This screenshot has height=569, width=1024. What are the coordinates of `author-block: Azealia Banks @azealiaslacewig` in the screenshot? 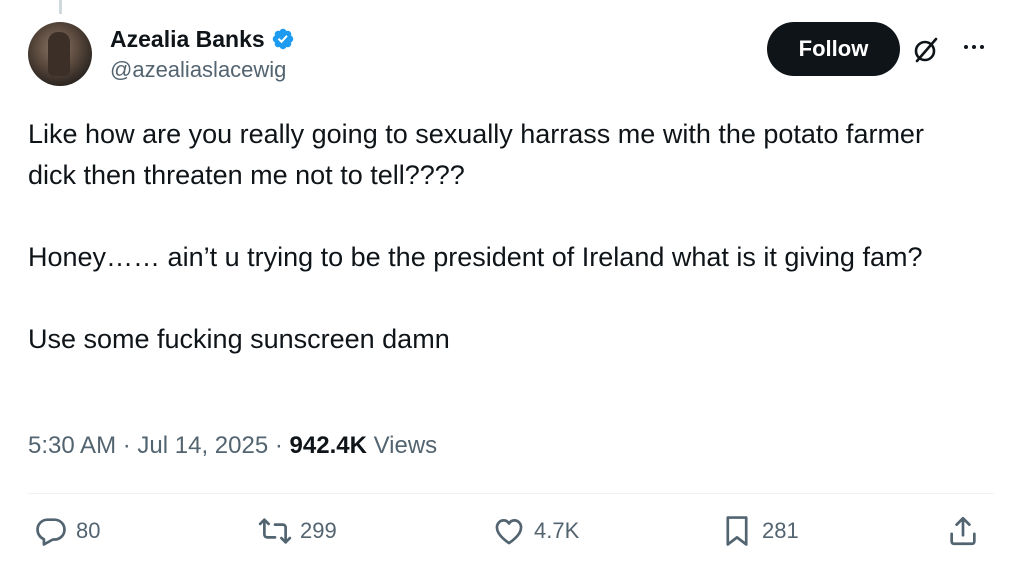 It's located at (202, 54).